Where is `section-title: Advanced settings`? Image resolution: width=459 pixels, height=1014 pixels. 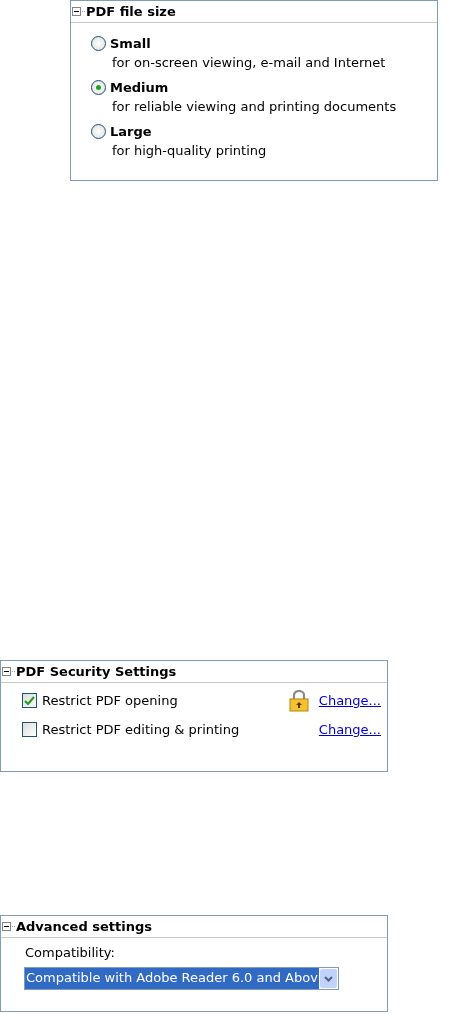 section-title: Advanced settings is located at coordinates (84, 926).